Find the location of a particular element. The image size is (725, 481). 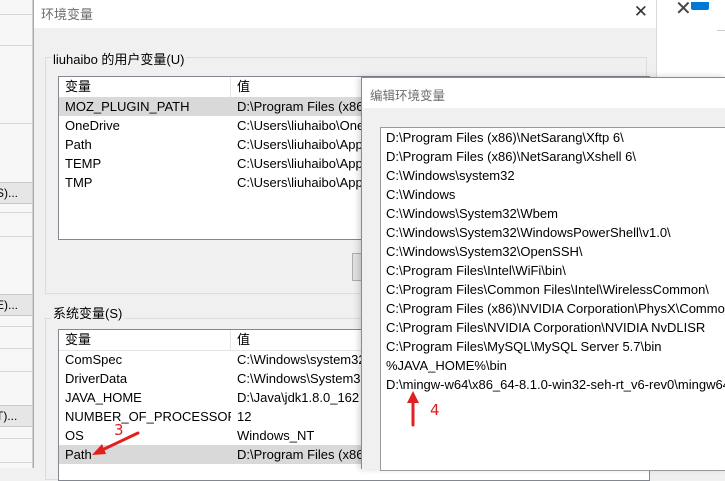

annotation-label-3: 3 is located at coordinates (119, 430).